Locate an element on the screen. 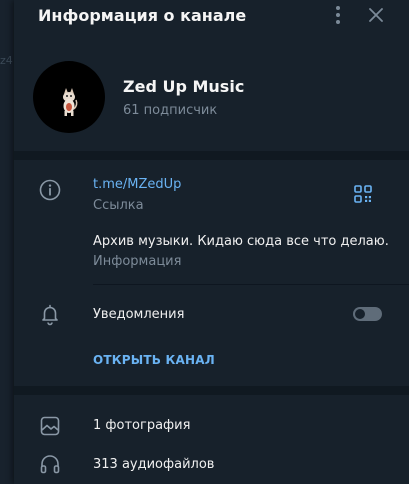 The width and height of the screenshot is (409, 484). subscriber-count: 61 подписчик is located at coordinates (170, 110).